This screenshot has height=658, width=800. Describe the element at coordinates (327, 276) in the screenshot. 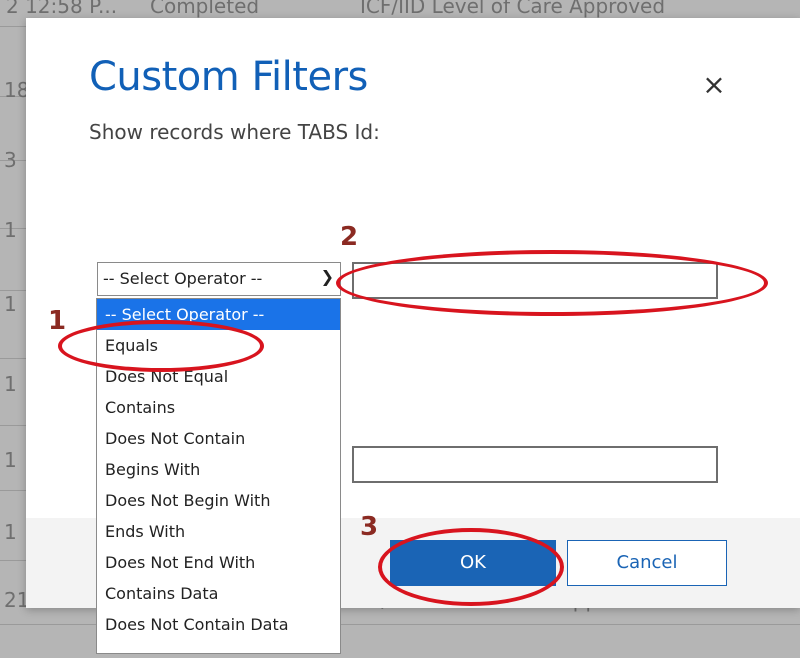

I see `chevron-down-icon: ❯` at that location.